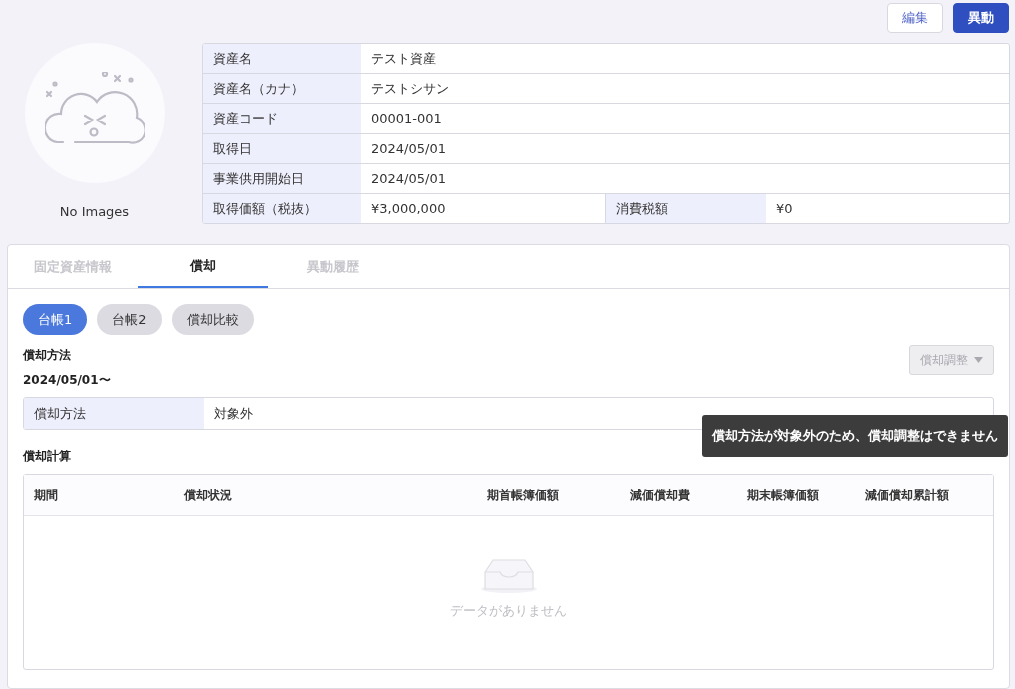 Image resolution: width=1015 pixels, height=689 pixels. What do you see at coordinates (233, 413) in the screenshot?
I see `field-value: 対象外` at bounding box center [233, 413].